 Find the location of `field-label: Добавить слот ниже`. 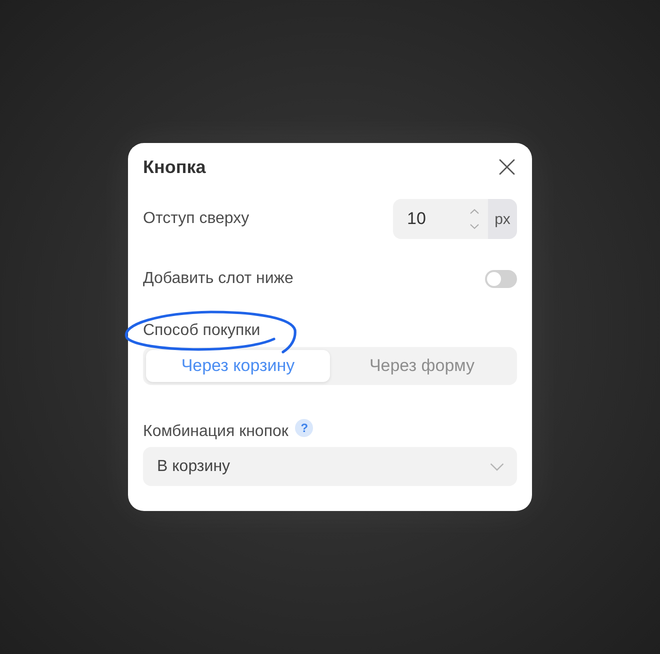

field-label: Добавить слот ниже is located at coordinates (218, 279).